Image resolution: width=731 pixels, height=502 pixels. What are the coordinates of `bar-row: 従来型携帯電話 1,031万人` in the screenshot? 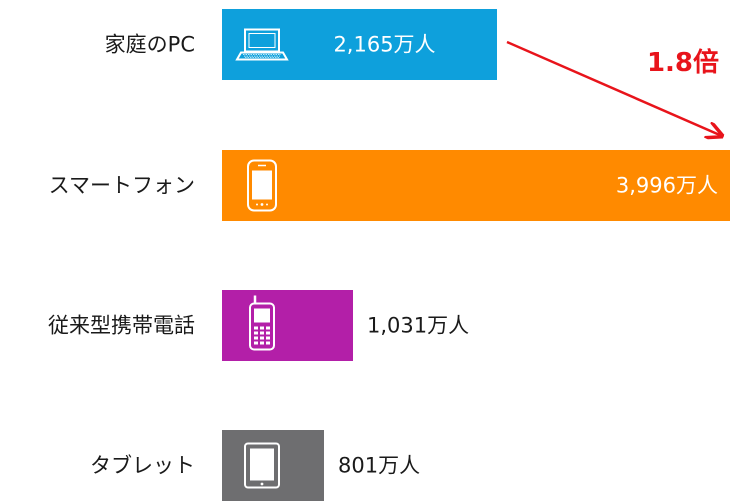 It's located at (258, 325).